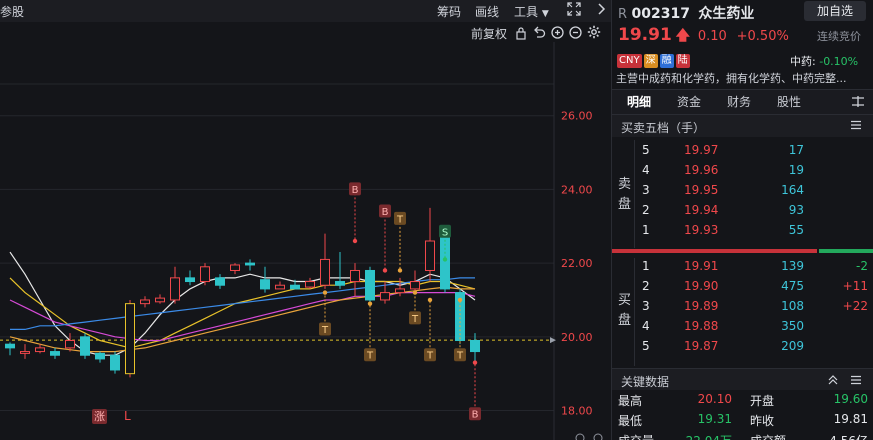  I want to click on price-adjust-select: 前复权, so click(489, 33).